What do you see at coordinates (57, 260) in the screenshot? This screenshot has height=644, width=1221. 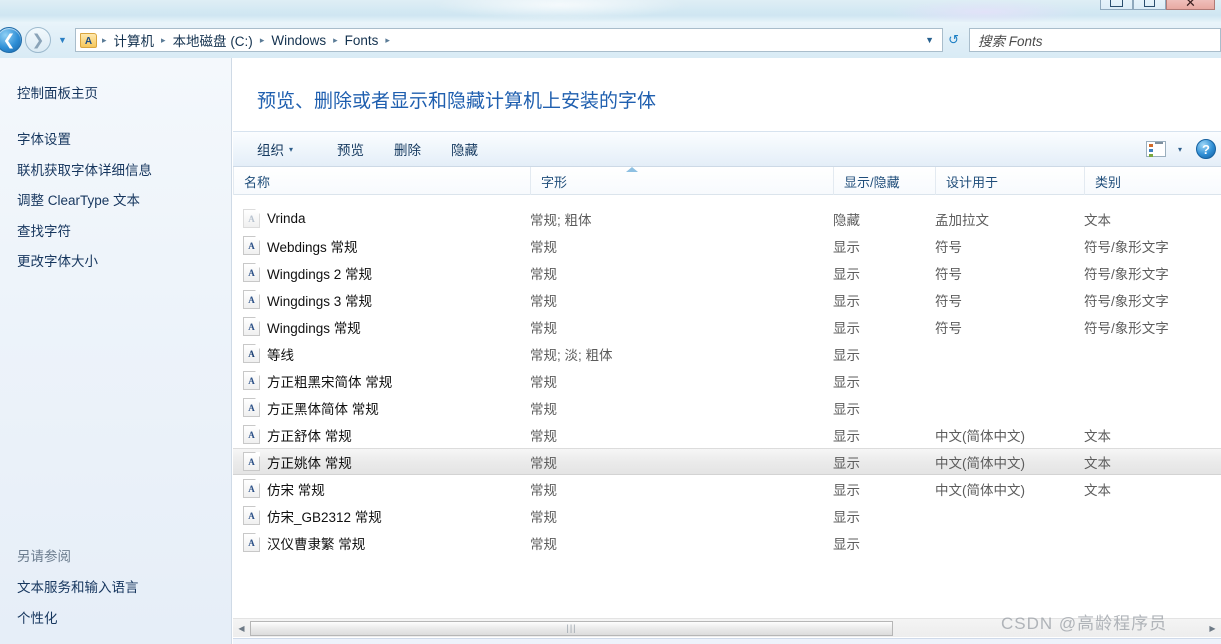 I see `sidebar-item-change-font-size: 更改字体大小` at bounding box center [57, 260].